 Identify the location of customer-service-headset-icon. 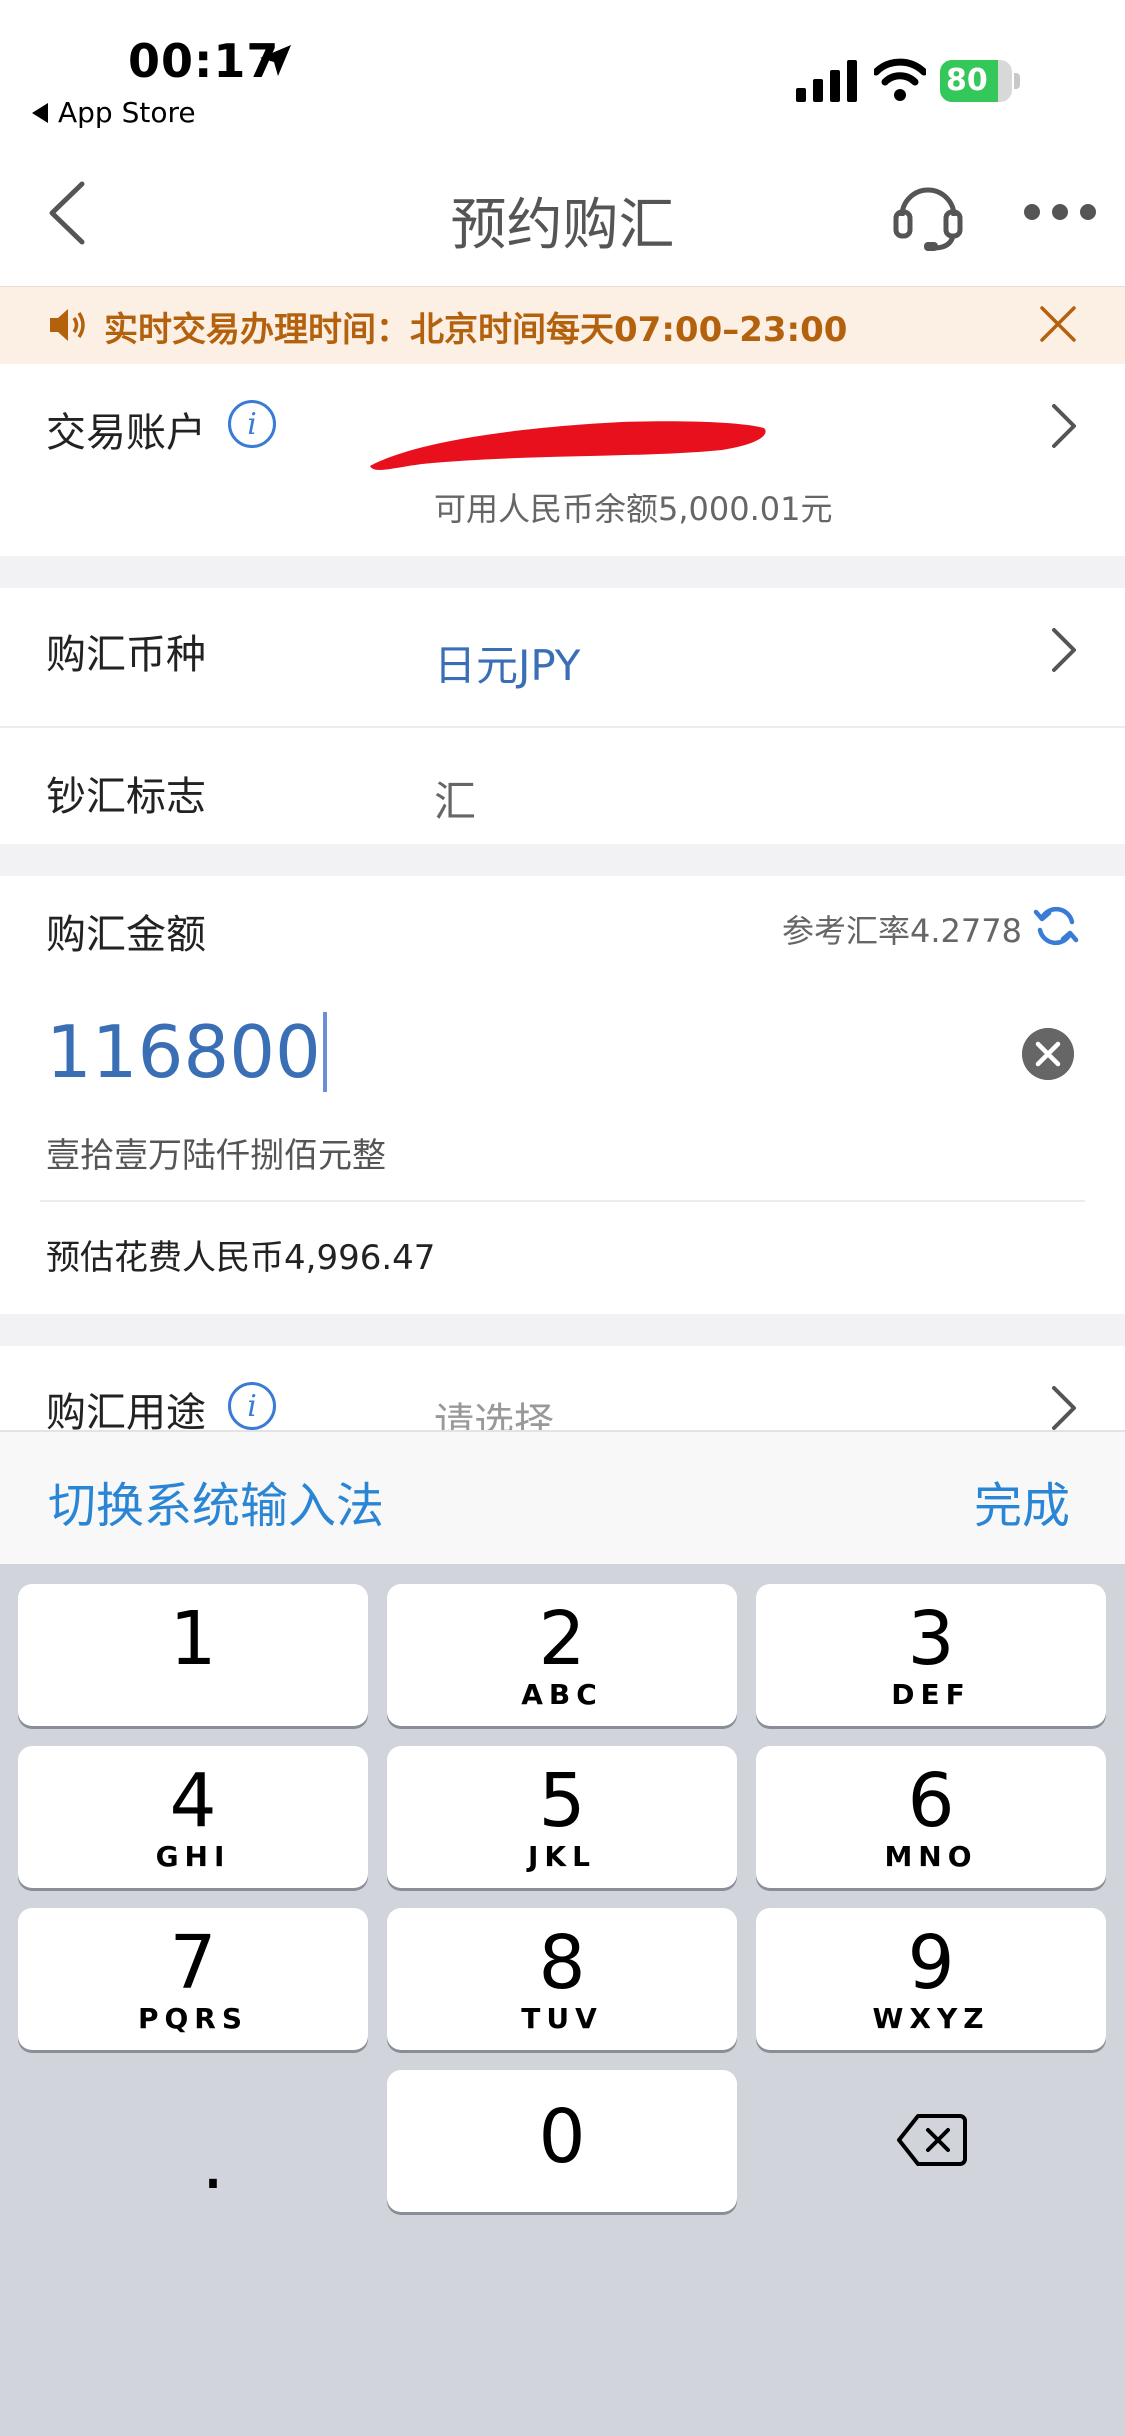
(928, 214).